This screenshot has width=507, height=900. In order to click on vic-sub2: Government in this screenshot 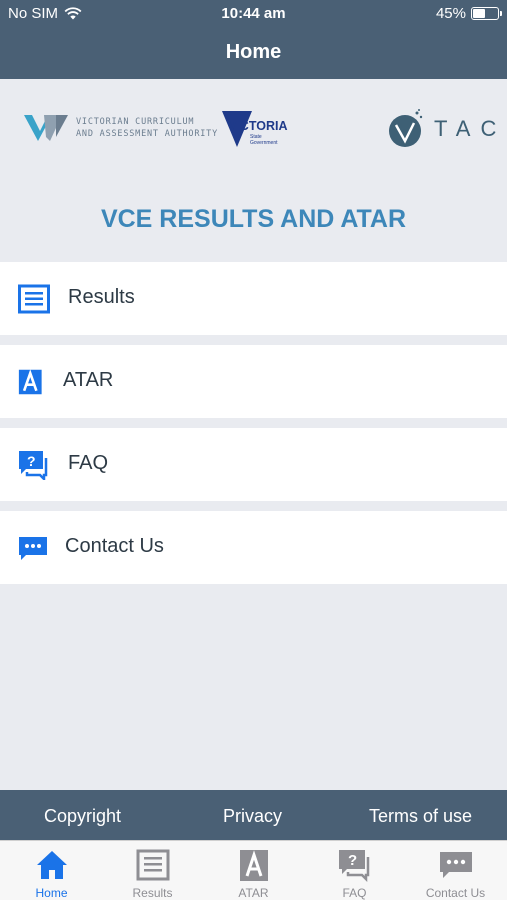, I will do `click(264, 143)`.